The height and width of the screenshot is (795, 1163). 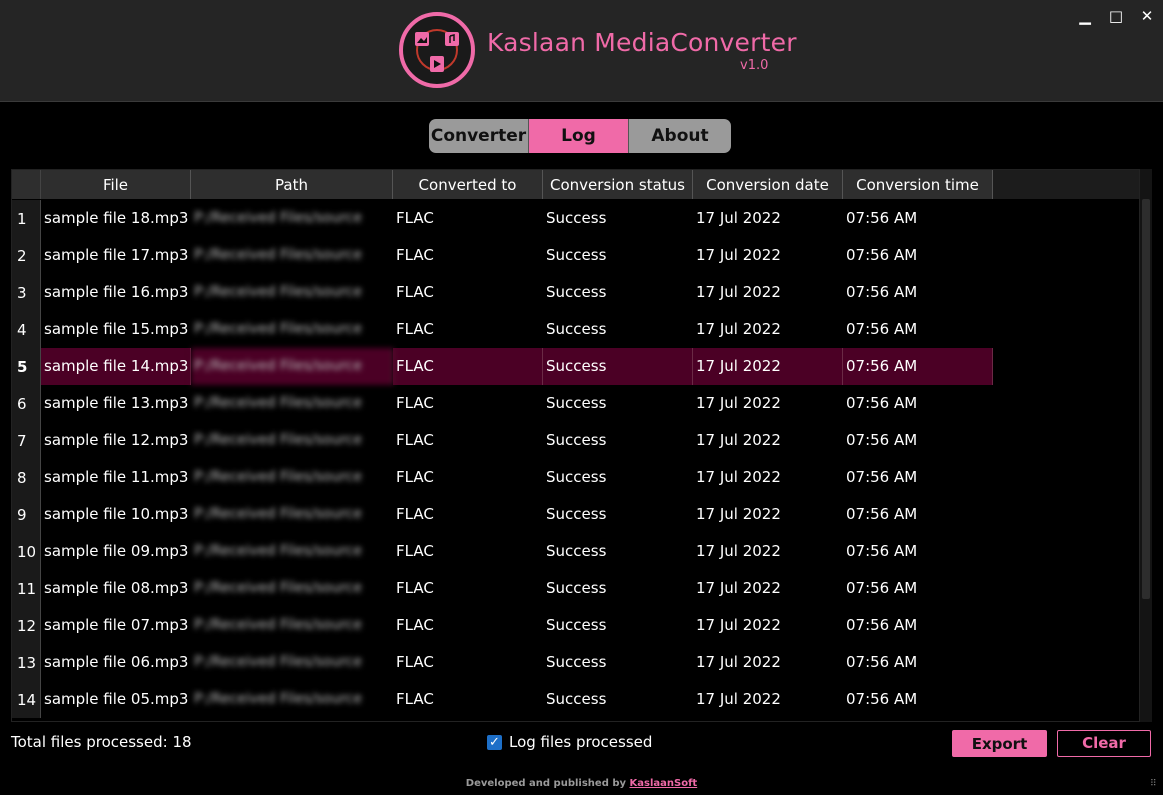 I want to click on maximize-button: □, so click(x=1116, y=16).